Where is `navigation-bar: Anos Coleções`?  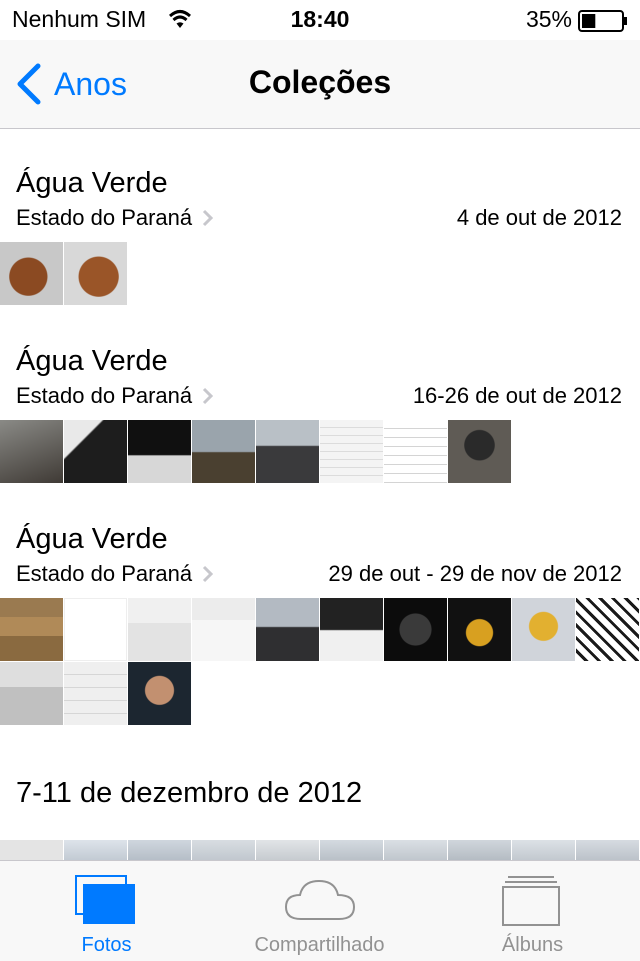 navigation-bar: Anos Coleções is located at coordinates (320, 84).